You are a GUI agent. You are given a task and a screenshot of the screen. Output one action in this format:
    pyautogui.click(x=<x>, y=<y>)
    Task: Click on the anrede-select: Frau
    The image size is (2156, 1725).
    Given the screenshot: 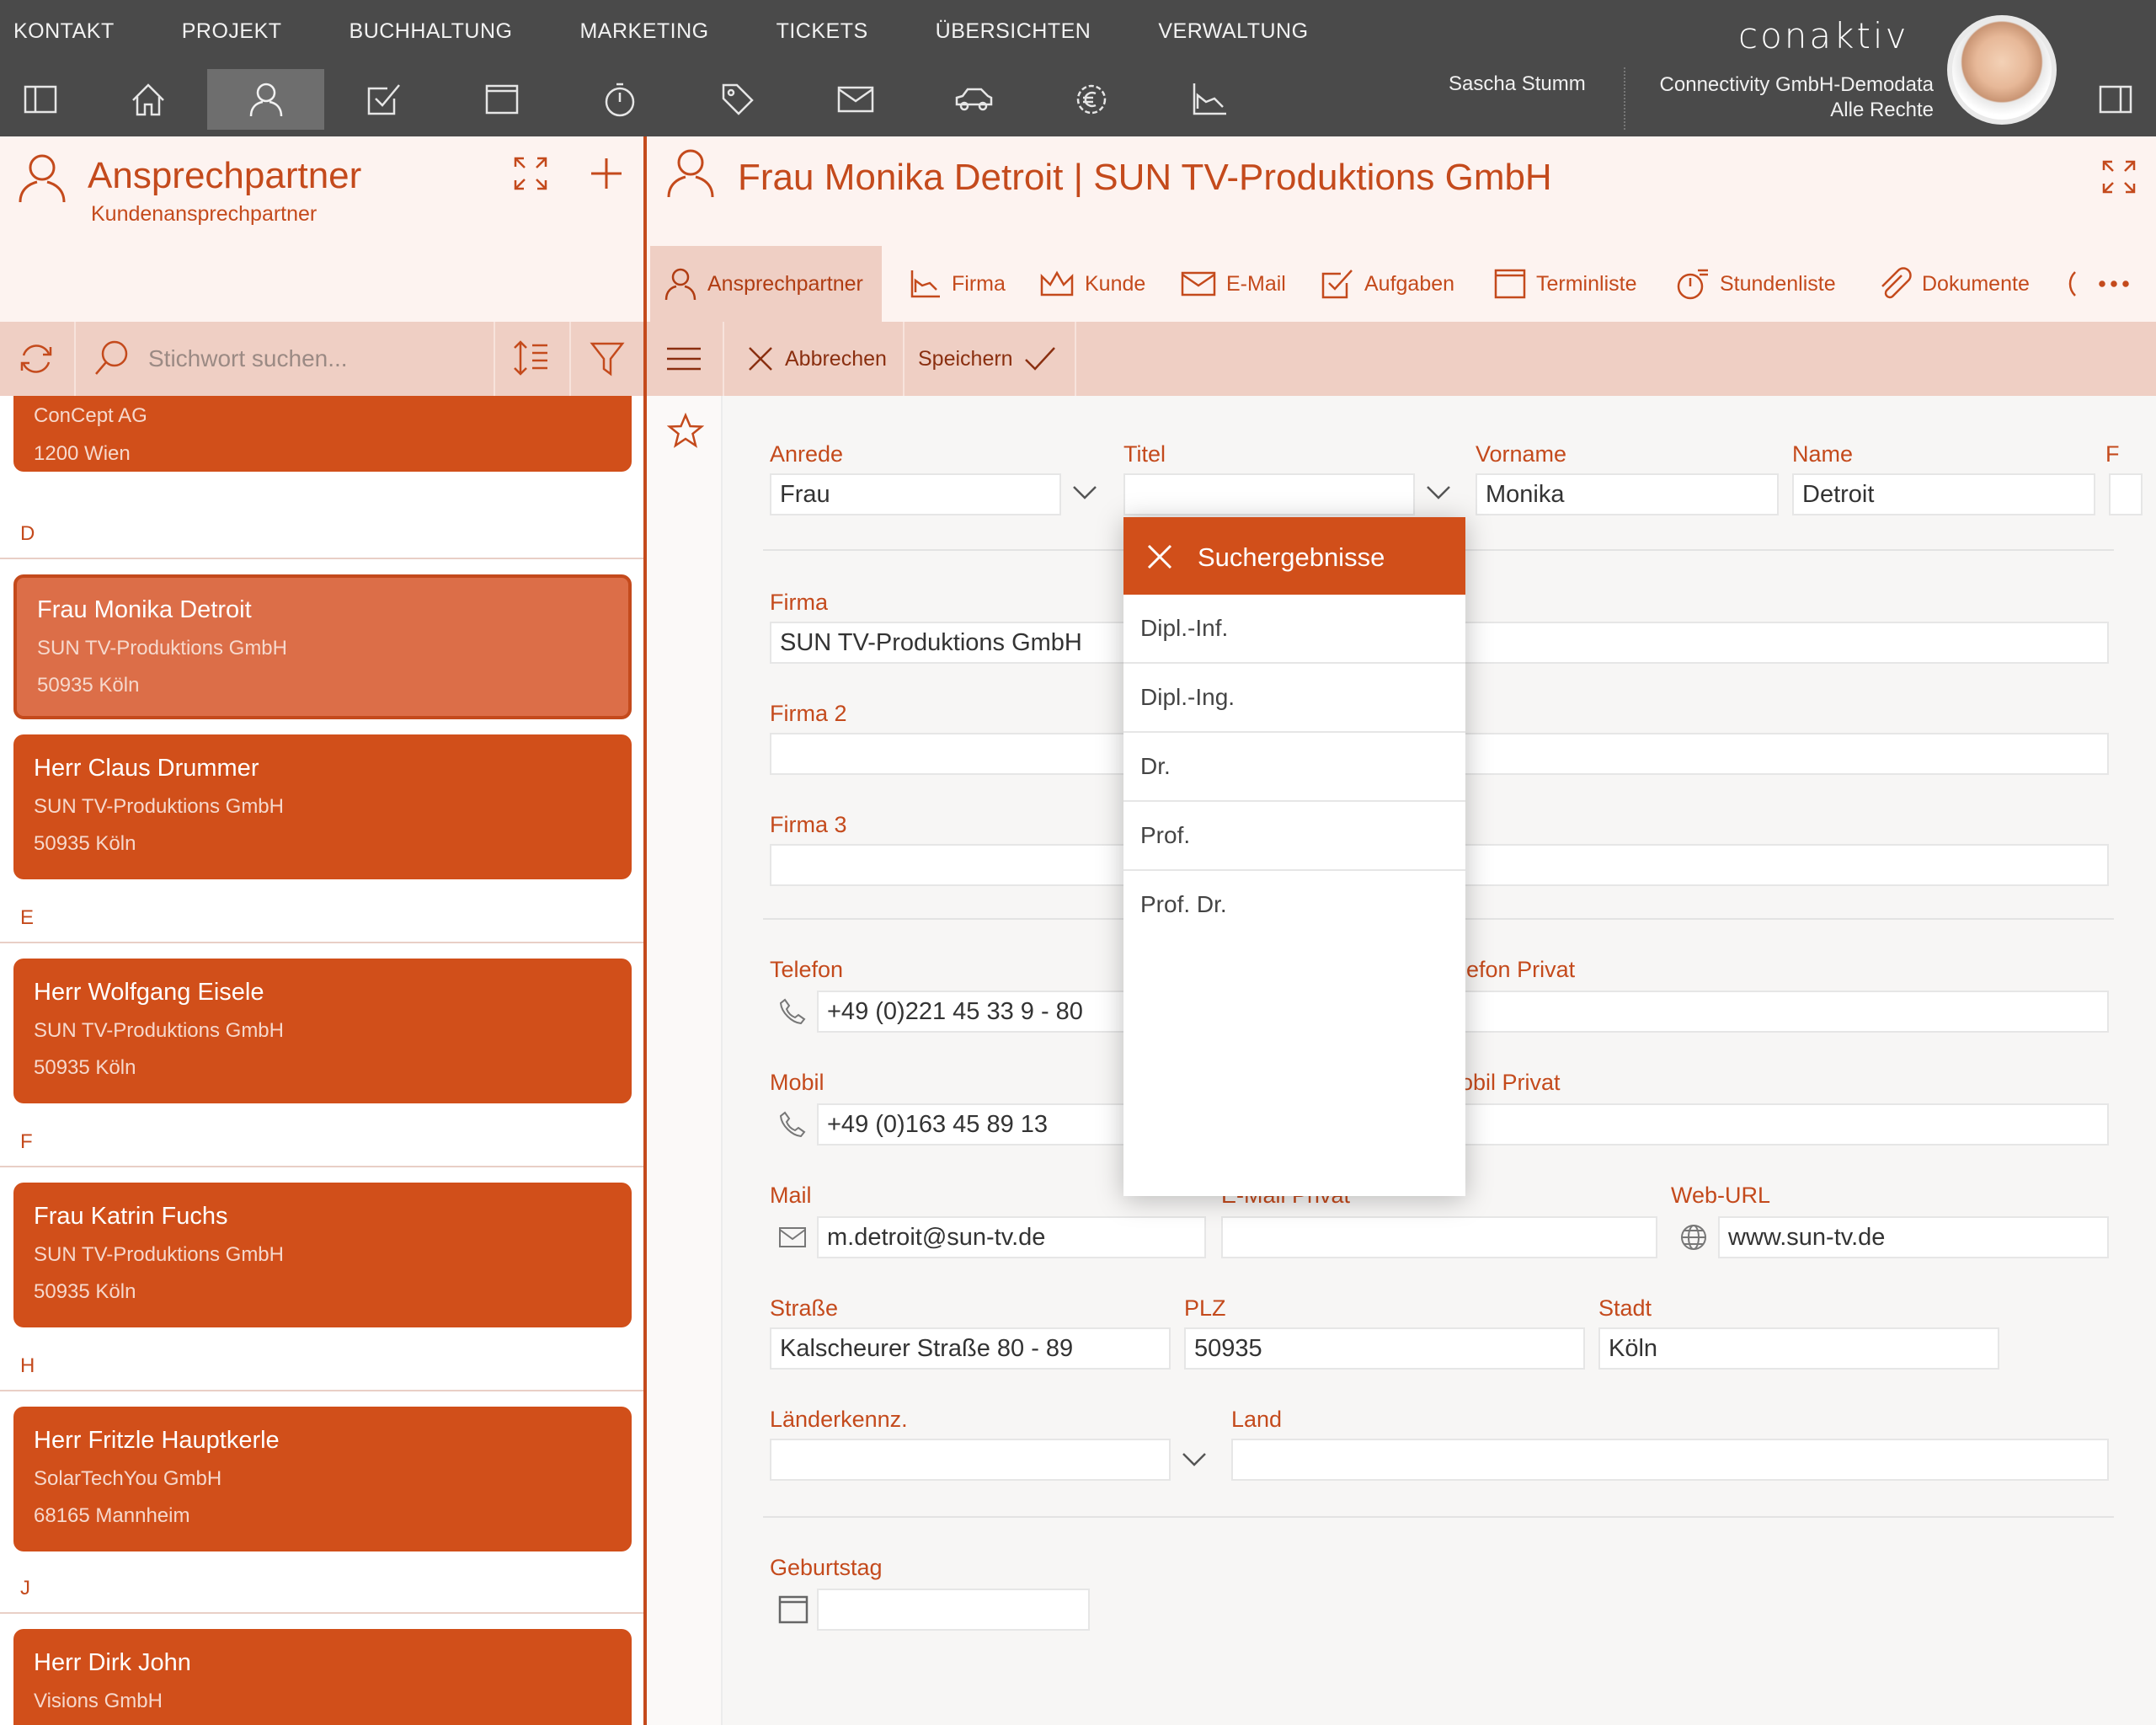 What is the action you would take?
    pyautogui.click(x=916, y=494)
    